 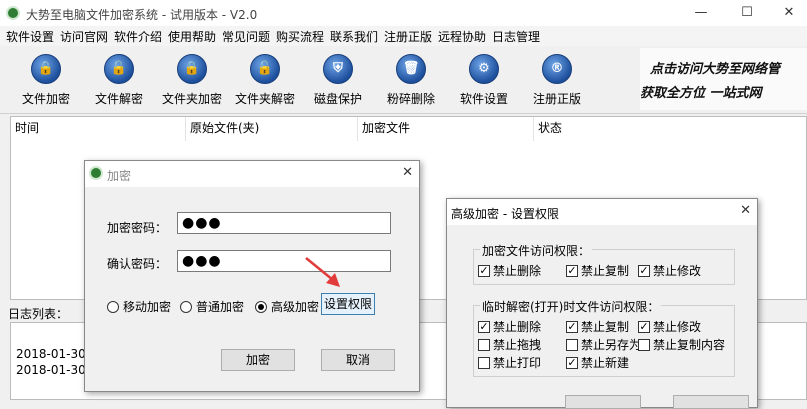 I want to click on g2-deny-copy-checkbox: ✓ 禁止复制, so click(x=597, y=326).